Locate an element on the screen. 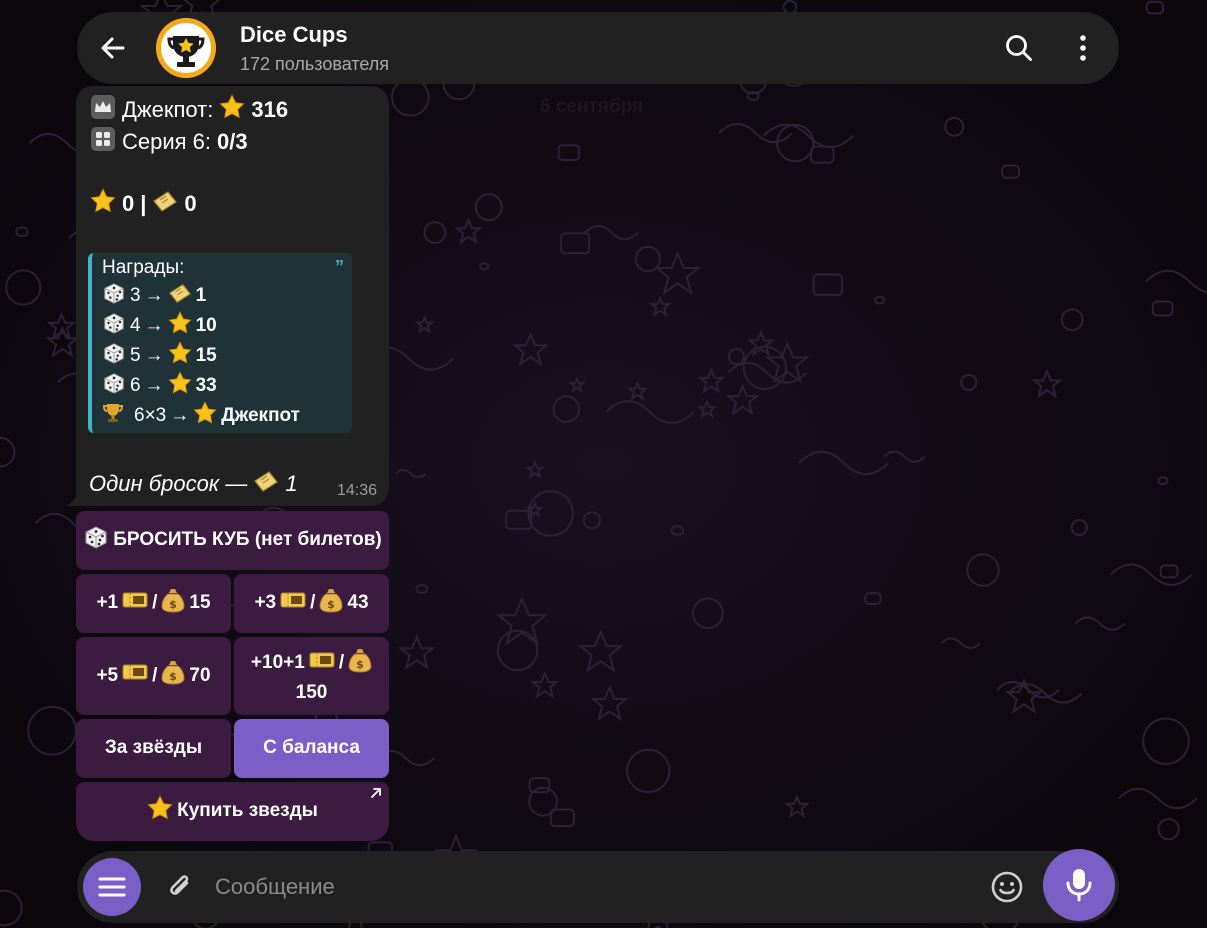 The height and width of the screenshot is (928, 1207). voice-record-button is located at coordinates (1079, 885).